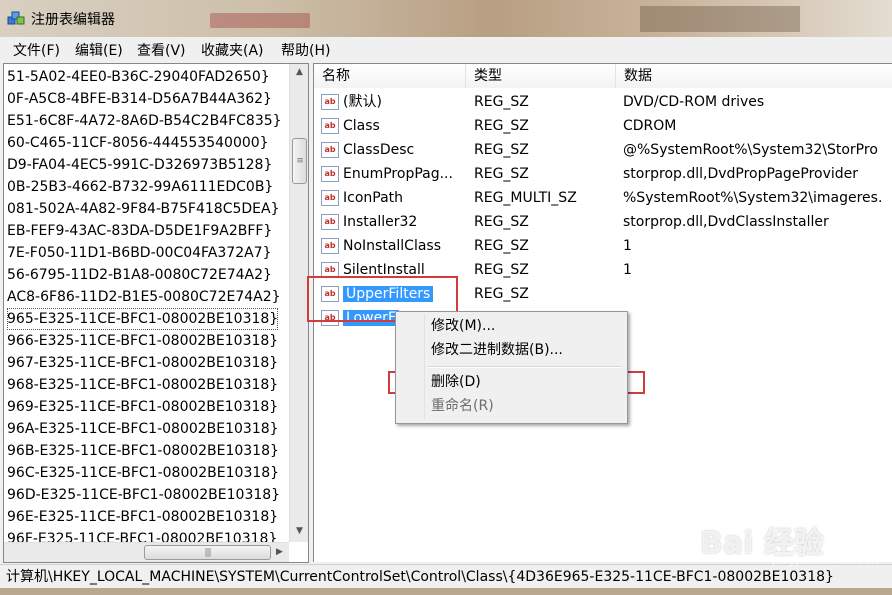 Image resolution: width=892 pixels, height=595 pixels. Describe the element at coordinates (524, 367) in the screenshot. I see `menu-separator` at that location.